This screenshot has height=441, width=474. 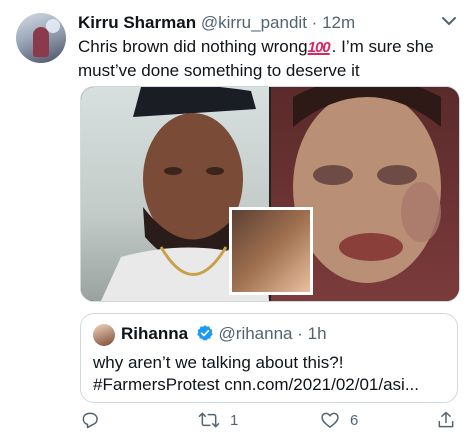 What do you see at coordinates (354, 420) in the screenshot?
I see `like-count: 6` at bounding box center [354, 420].